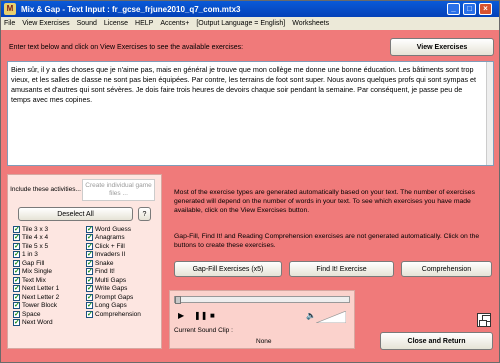  What do you see at coordinates (122, 238) in the screenshot?
I see `activity-anagrams: ✓ Anagrams` at bounding box center [122, 238].